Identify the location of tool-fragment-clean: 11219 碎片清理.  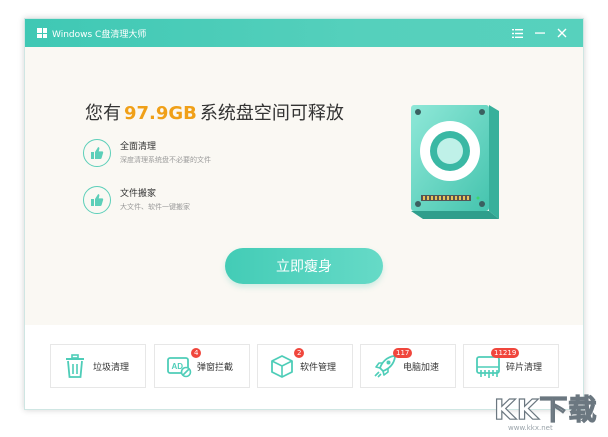
(511, 366).